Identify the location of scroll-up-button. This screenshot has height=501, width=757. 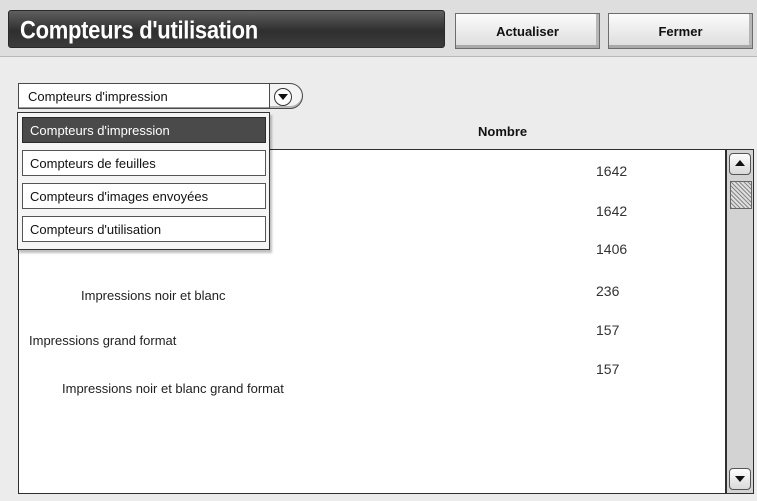
(740, 164).